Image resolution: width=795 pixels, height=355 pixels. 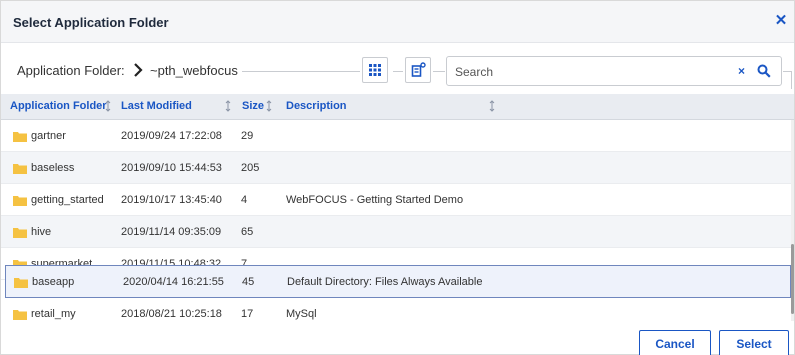 What do you see at coordinates (250, 168) in the screenshot?
I see `size: 205` at bounding box center [250, 168].